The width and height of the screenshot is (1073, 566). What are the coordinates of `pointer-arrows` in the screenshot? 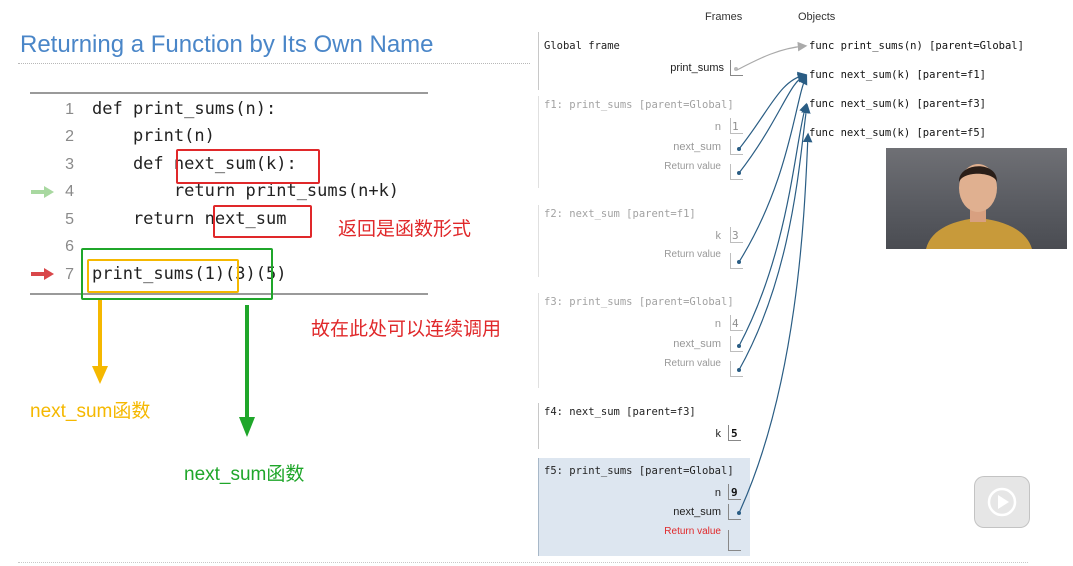 It's located at (774, 277).